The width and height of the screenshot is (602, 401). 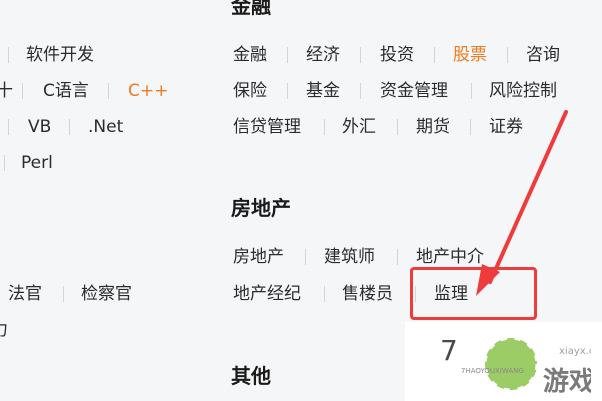 What do you see at coordinates (414, 91) in the screenshot?
I see `finance-item-zijinguanli: 资金管理` at bounding box center [414, 91].